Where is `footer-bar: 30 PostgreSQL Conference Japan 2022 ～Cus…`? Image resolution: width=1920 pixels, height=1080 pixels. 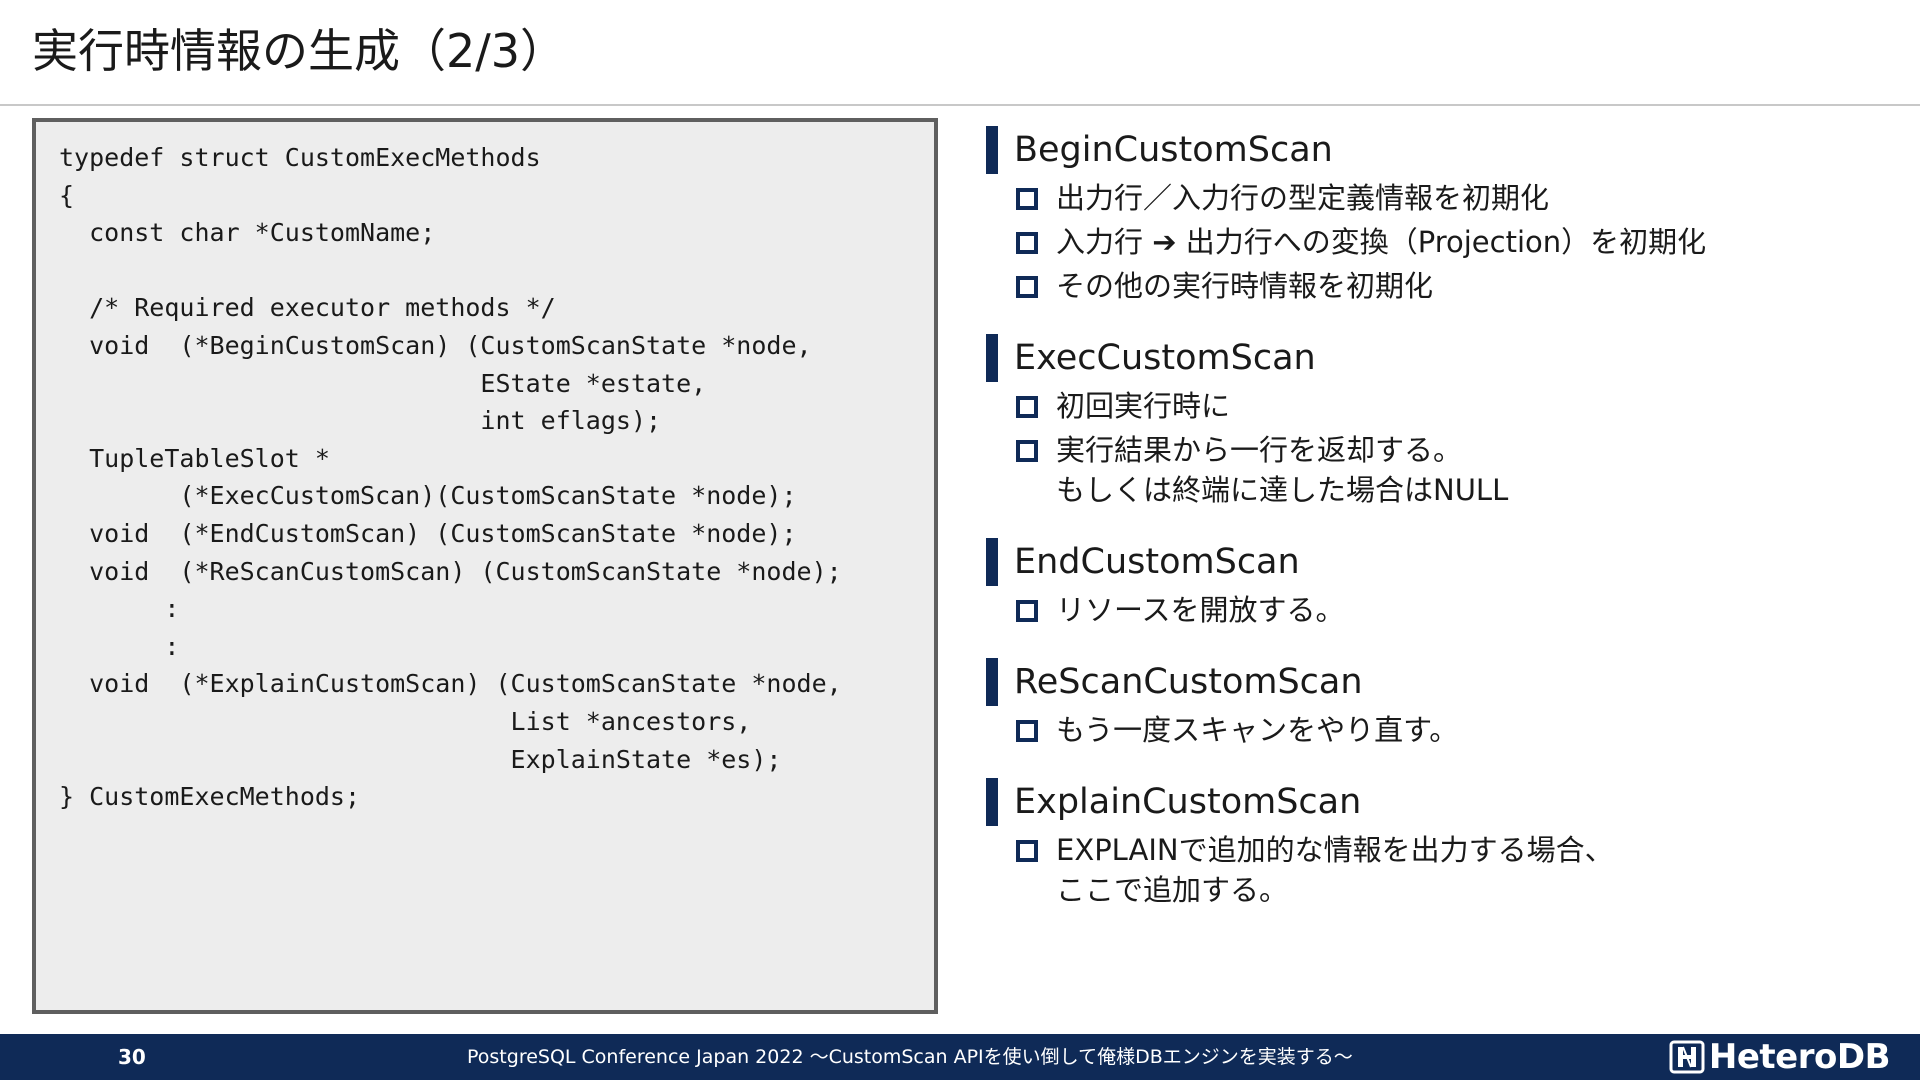 footer-bar: 30 PostgreSQL Conference Japan 2022 ～Cus… is located at coordinates (960, 1057).